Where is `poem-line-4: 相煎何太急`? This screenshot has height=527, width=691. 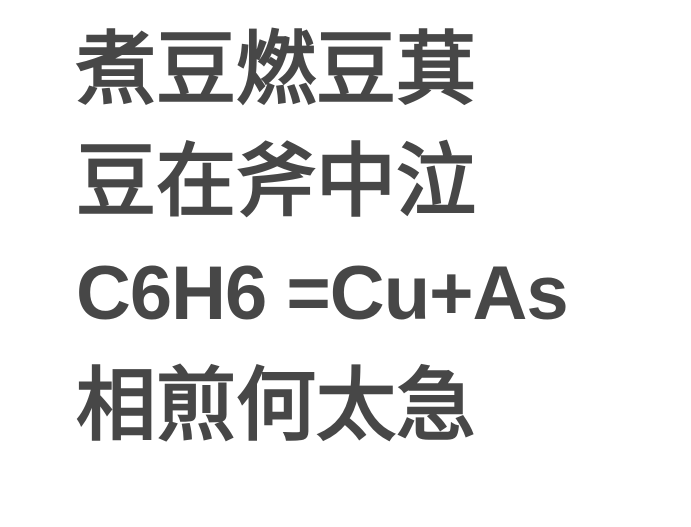 poem-line-4: 相煎何太急 is located at coordinates (276, 405).